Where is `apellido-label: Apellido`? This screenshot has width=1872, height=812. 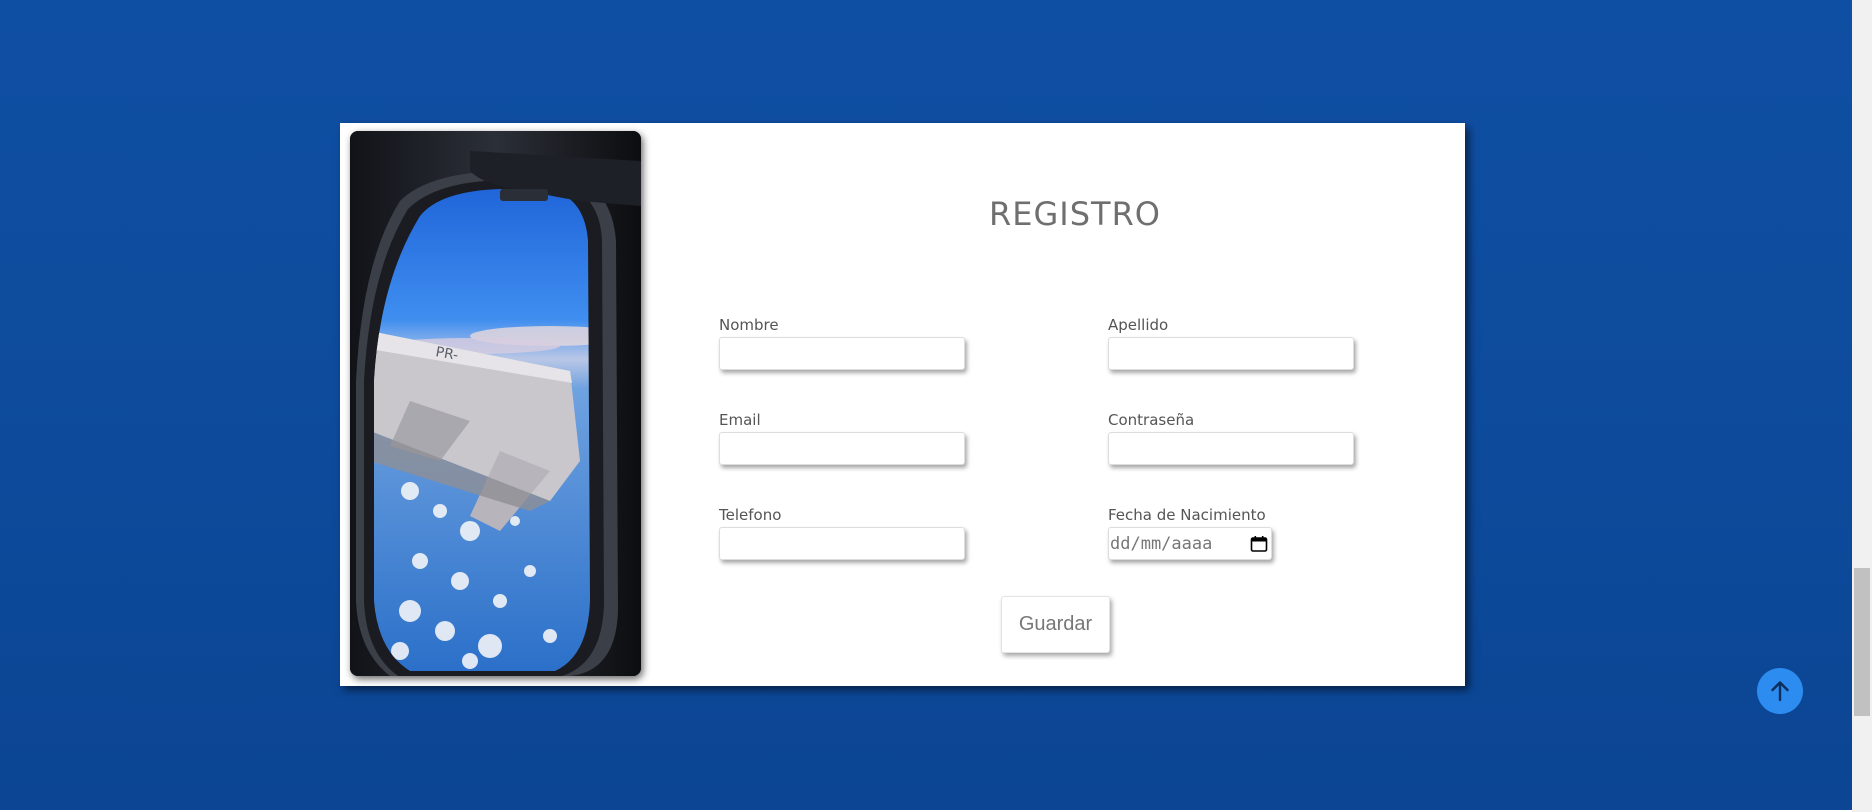 apellido-label: Apellido is located at coordinates (1138, 325).